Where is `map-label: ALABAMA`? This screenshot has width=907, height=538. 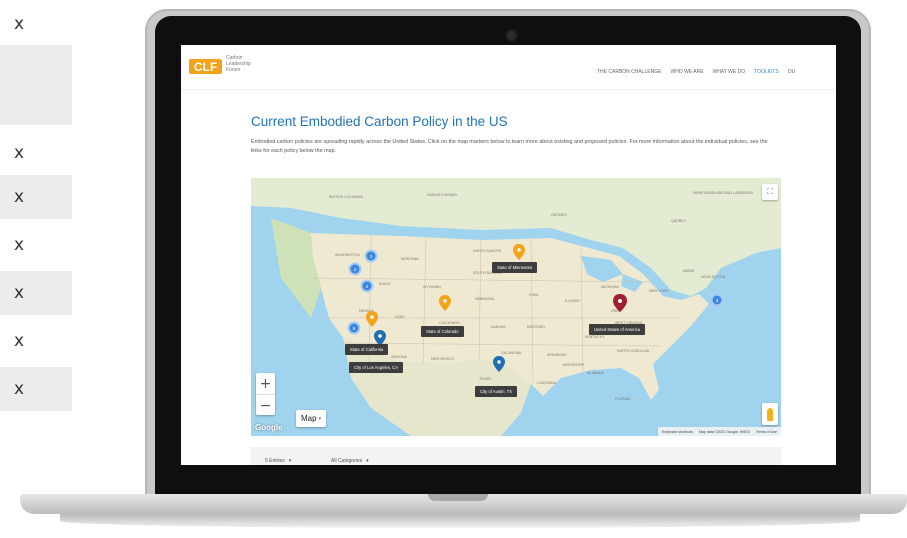
map-label: ALABAMA is located at coordinates (596, 373).